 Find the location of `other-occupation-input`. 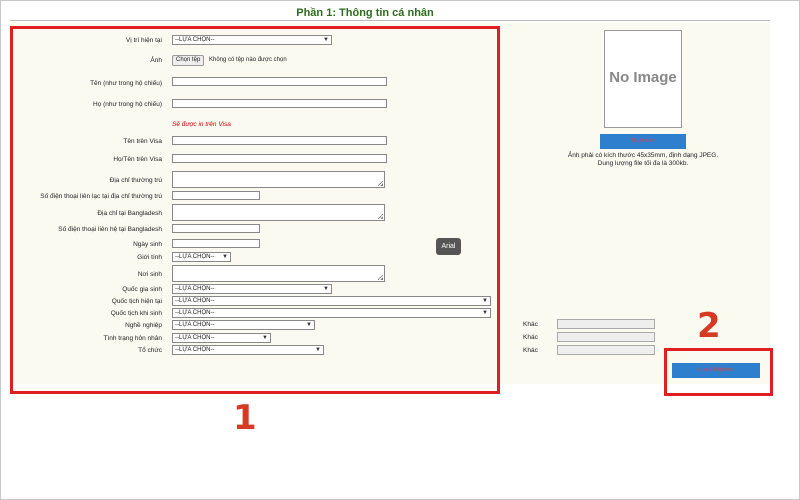

other-occupation-input is located at coordinates (606, 324).